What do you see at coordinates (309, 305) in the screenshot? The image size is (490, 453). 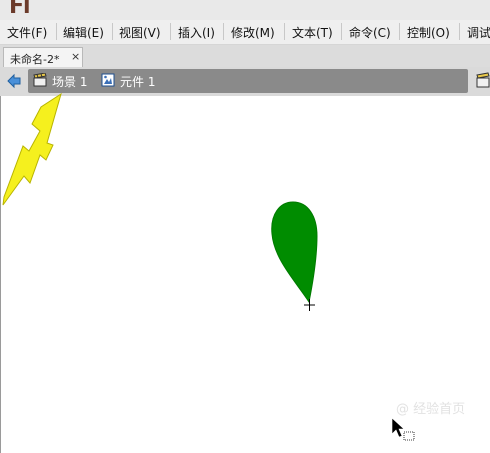 I see `registration-point-icon` at bounding box center [309, 305].